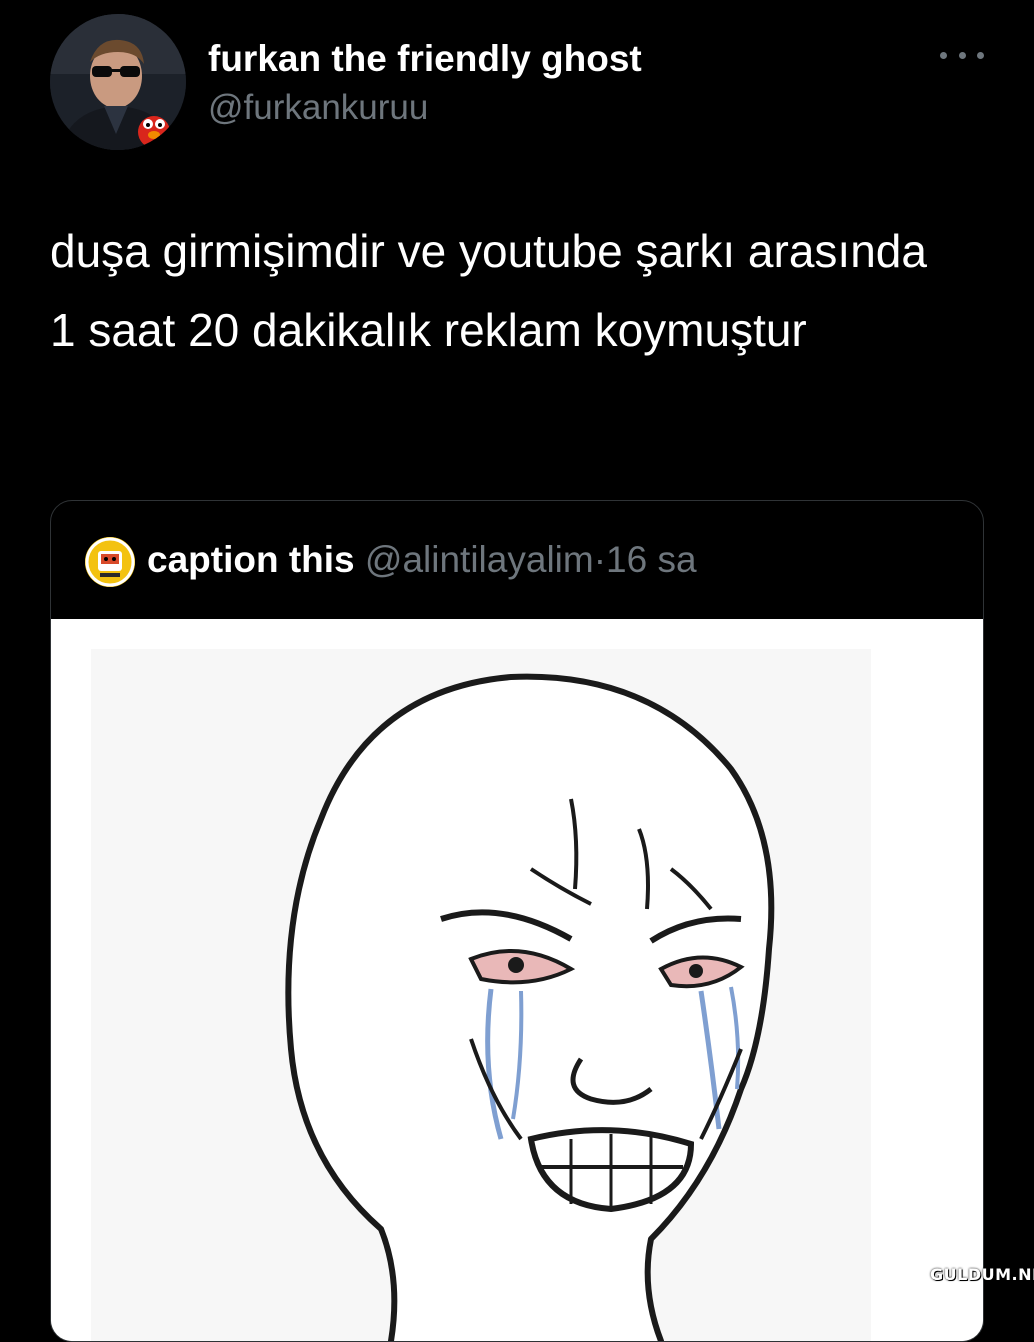  I want to click on watermark-logo: GULDUM.NET, so click(982, 1274).